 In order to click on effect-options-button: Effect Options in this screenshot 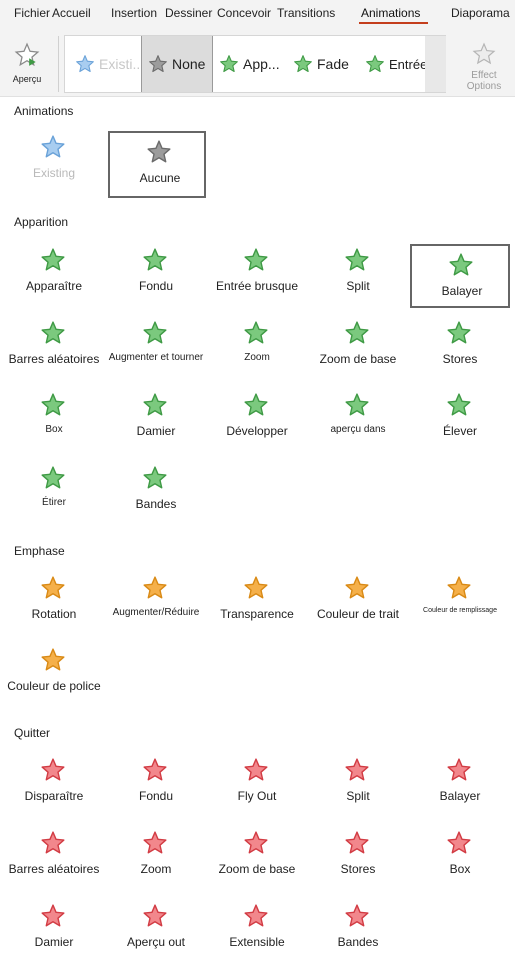, I will do `click(484, 66)`.